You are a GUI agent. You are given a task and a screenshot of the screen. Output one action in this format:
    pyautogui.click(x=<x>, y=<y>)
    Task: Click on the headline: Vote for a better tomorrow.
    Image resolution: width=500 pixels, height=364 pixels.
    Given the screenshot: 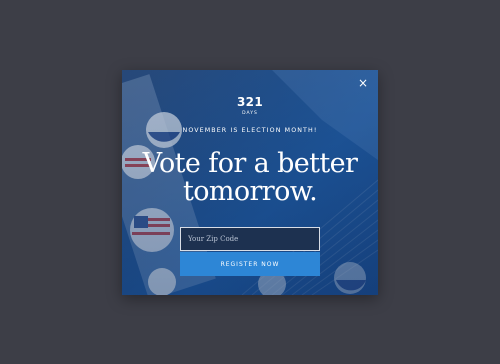 What is the action you would take?
    pyautogui.click(x=250, y=178)
    